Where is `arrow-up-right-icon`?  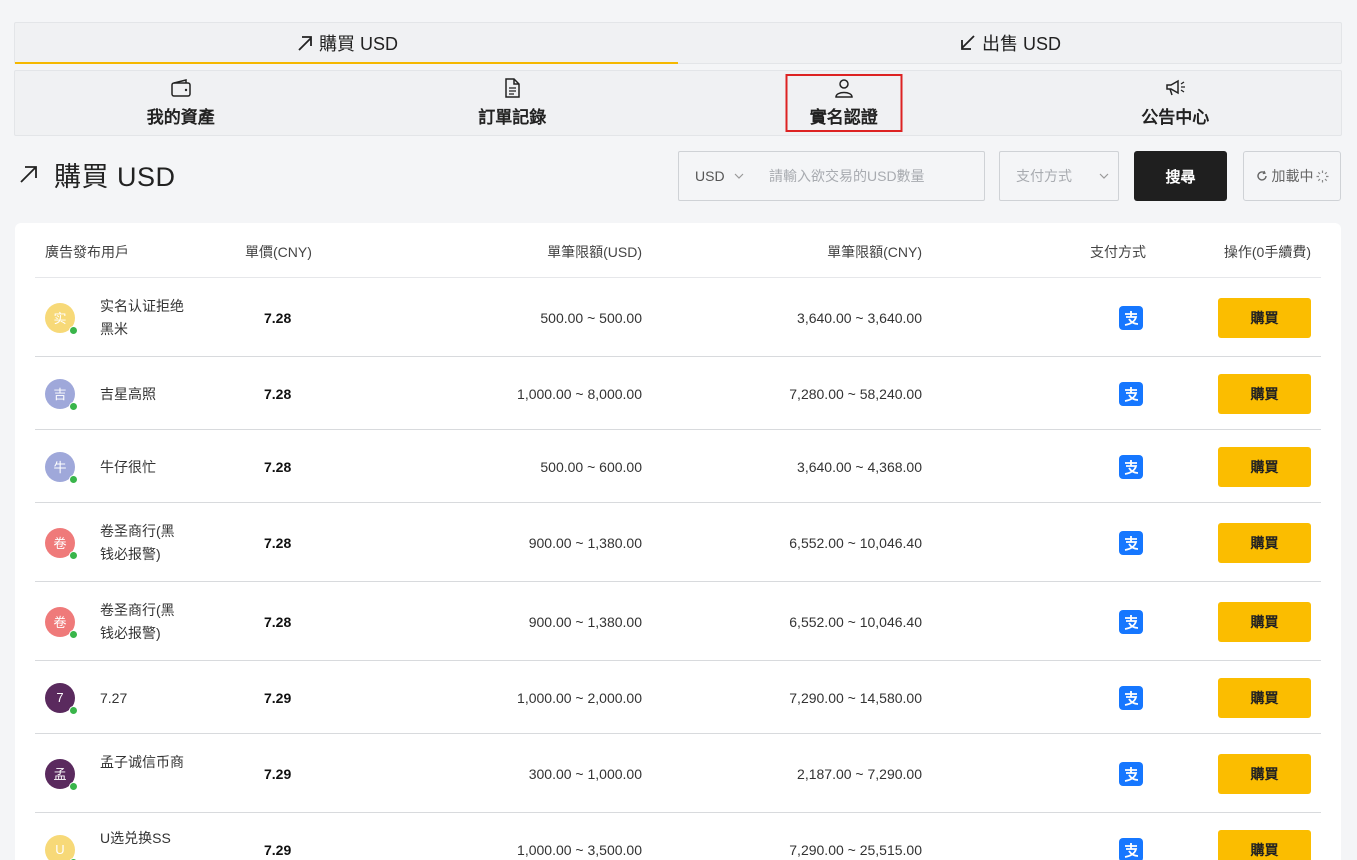
arrow-up-right-icon is located at coordinates (305, 43).